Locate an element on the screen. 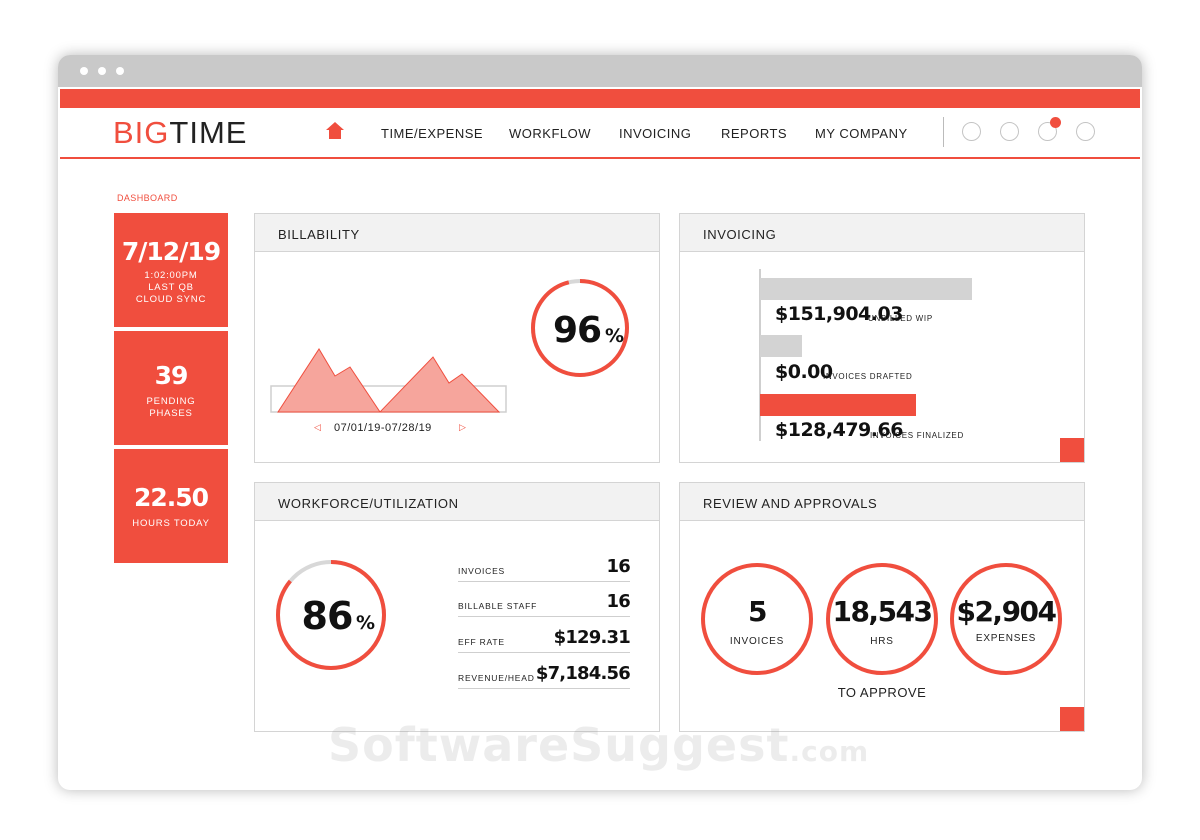 The height and width of the screenshot is (840, 1200). panel-header: BILLABILITY is located at coordinates (457, 233).